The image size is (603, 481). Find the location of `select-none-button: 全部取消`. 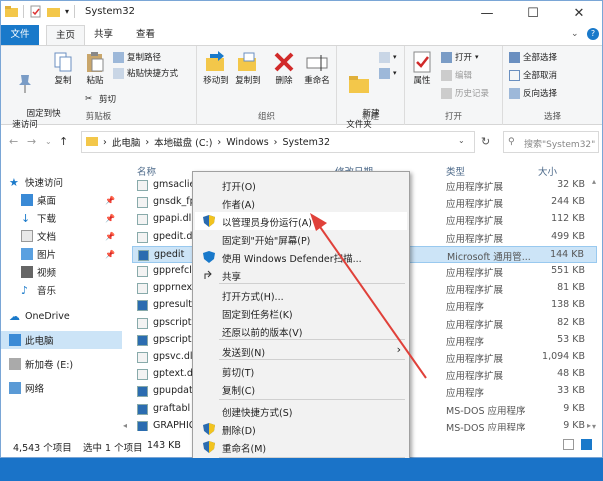

select-none-button: 全部取消 is located at coordinates (533, 75).